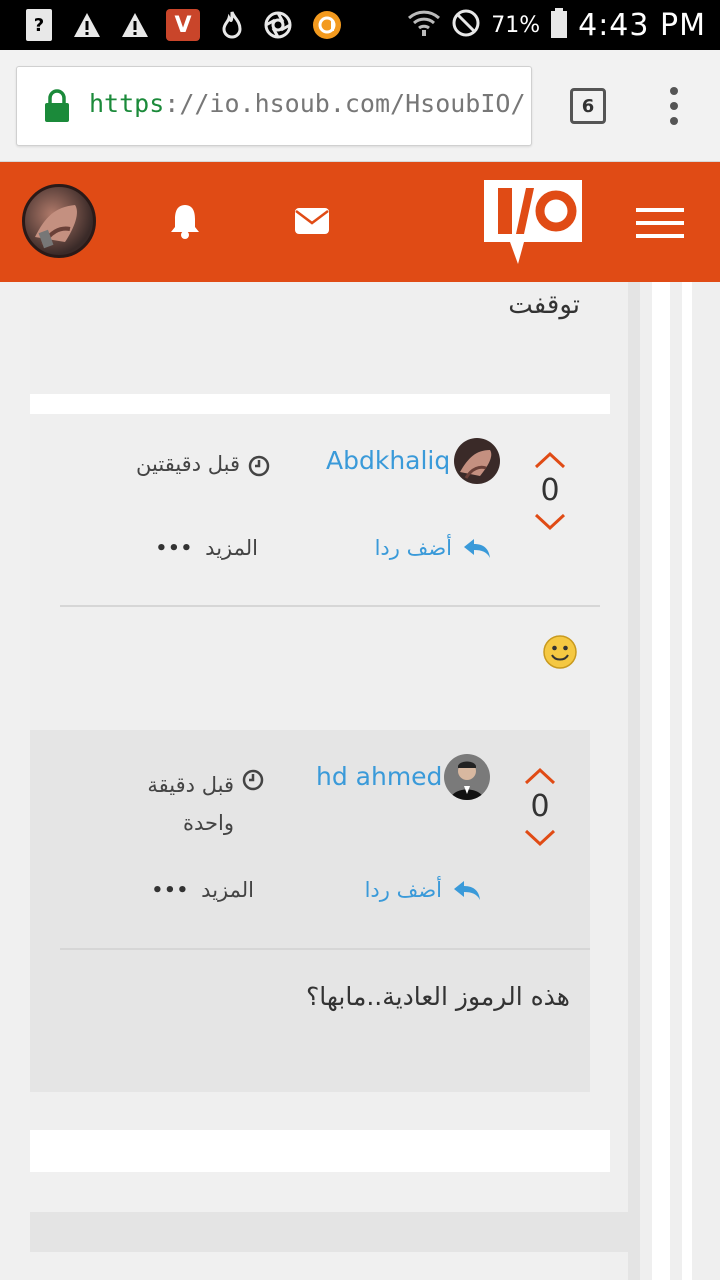 The image size is (720, 1280). What do you see at coordinates (278, 25) in the screenshot?
I see `aperture-icon` at bounding box center [278, 25].